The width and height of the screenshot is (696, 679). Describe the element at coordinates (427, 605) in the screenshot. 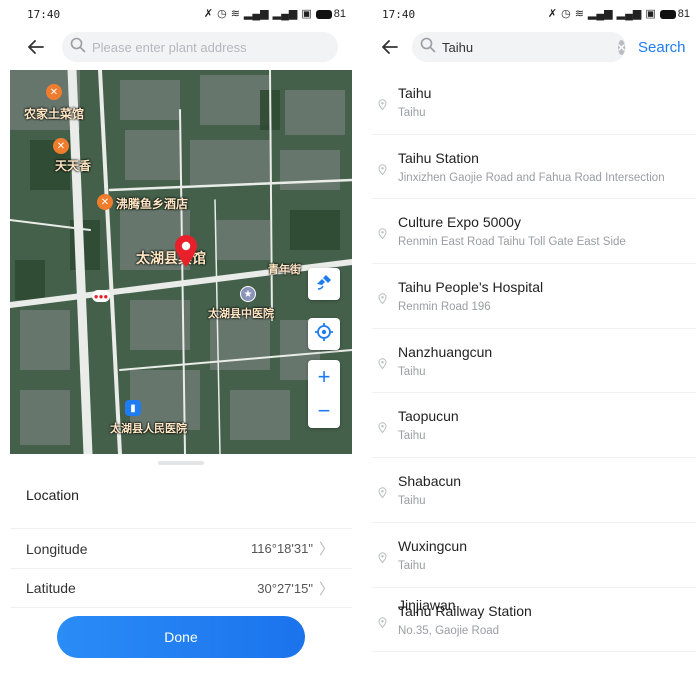

I see `partial-result-name: Jinjiawan` at that location.